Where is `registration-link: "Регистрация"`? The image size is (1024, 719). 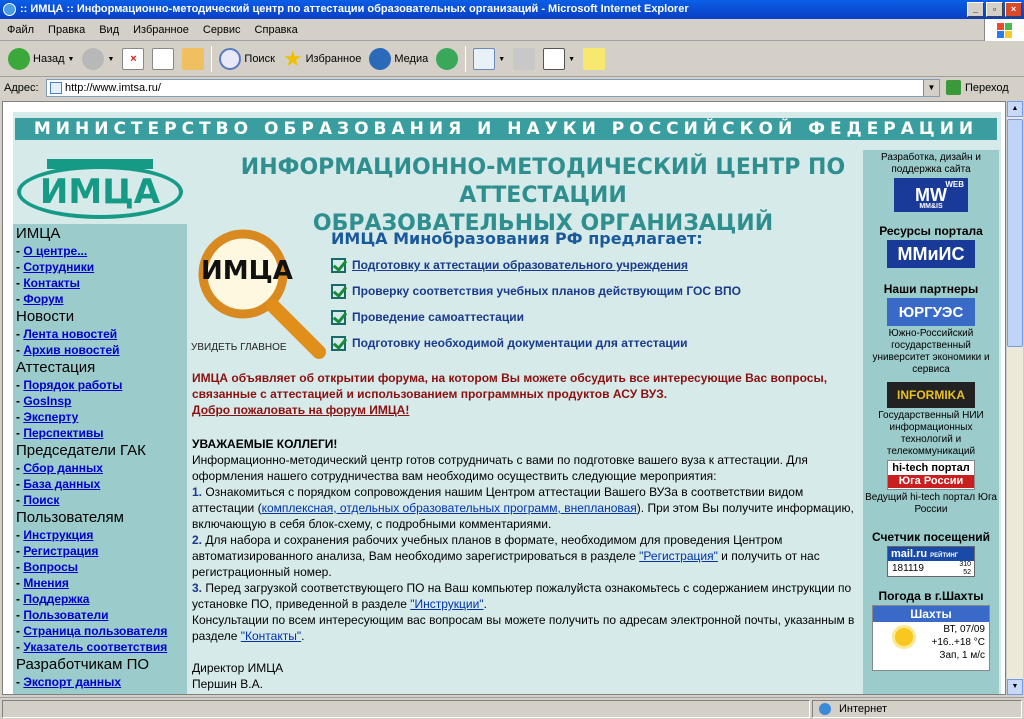
registration-link: "Регистрация" is located at coordinates (678, 556).